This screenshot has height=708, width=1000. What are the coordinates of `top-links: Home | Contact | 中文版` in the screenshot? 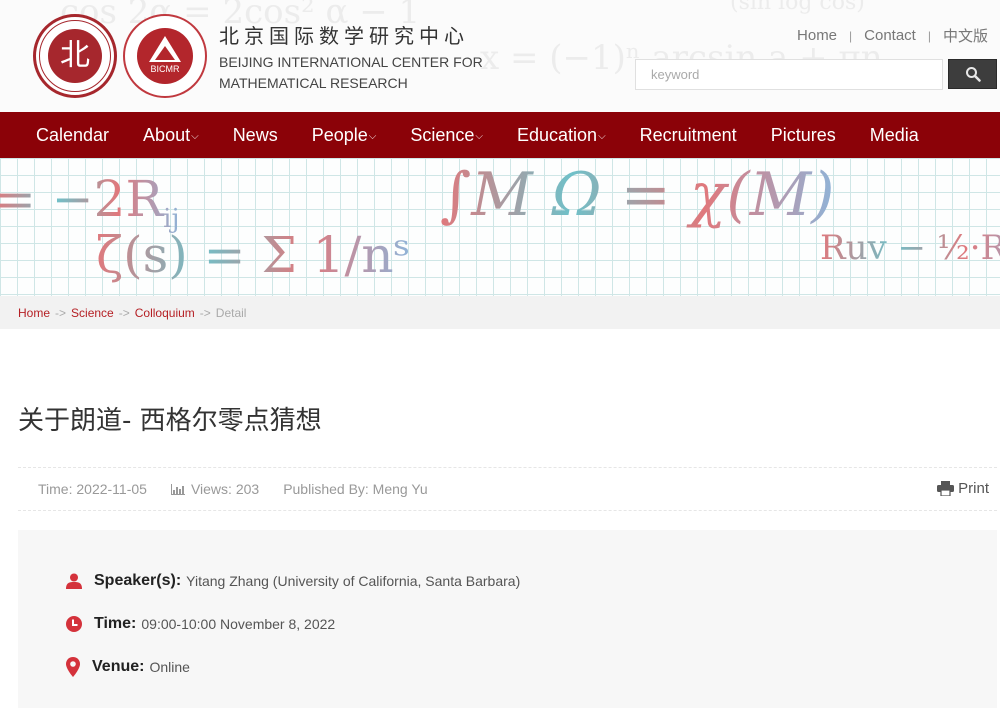 It's located at (892, 35).